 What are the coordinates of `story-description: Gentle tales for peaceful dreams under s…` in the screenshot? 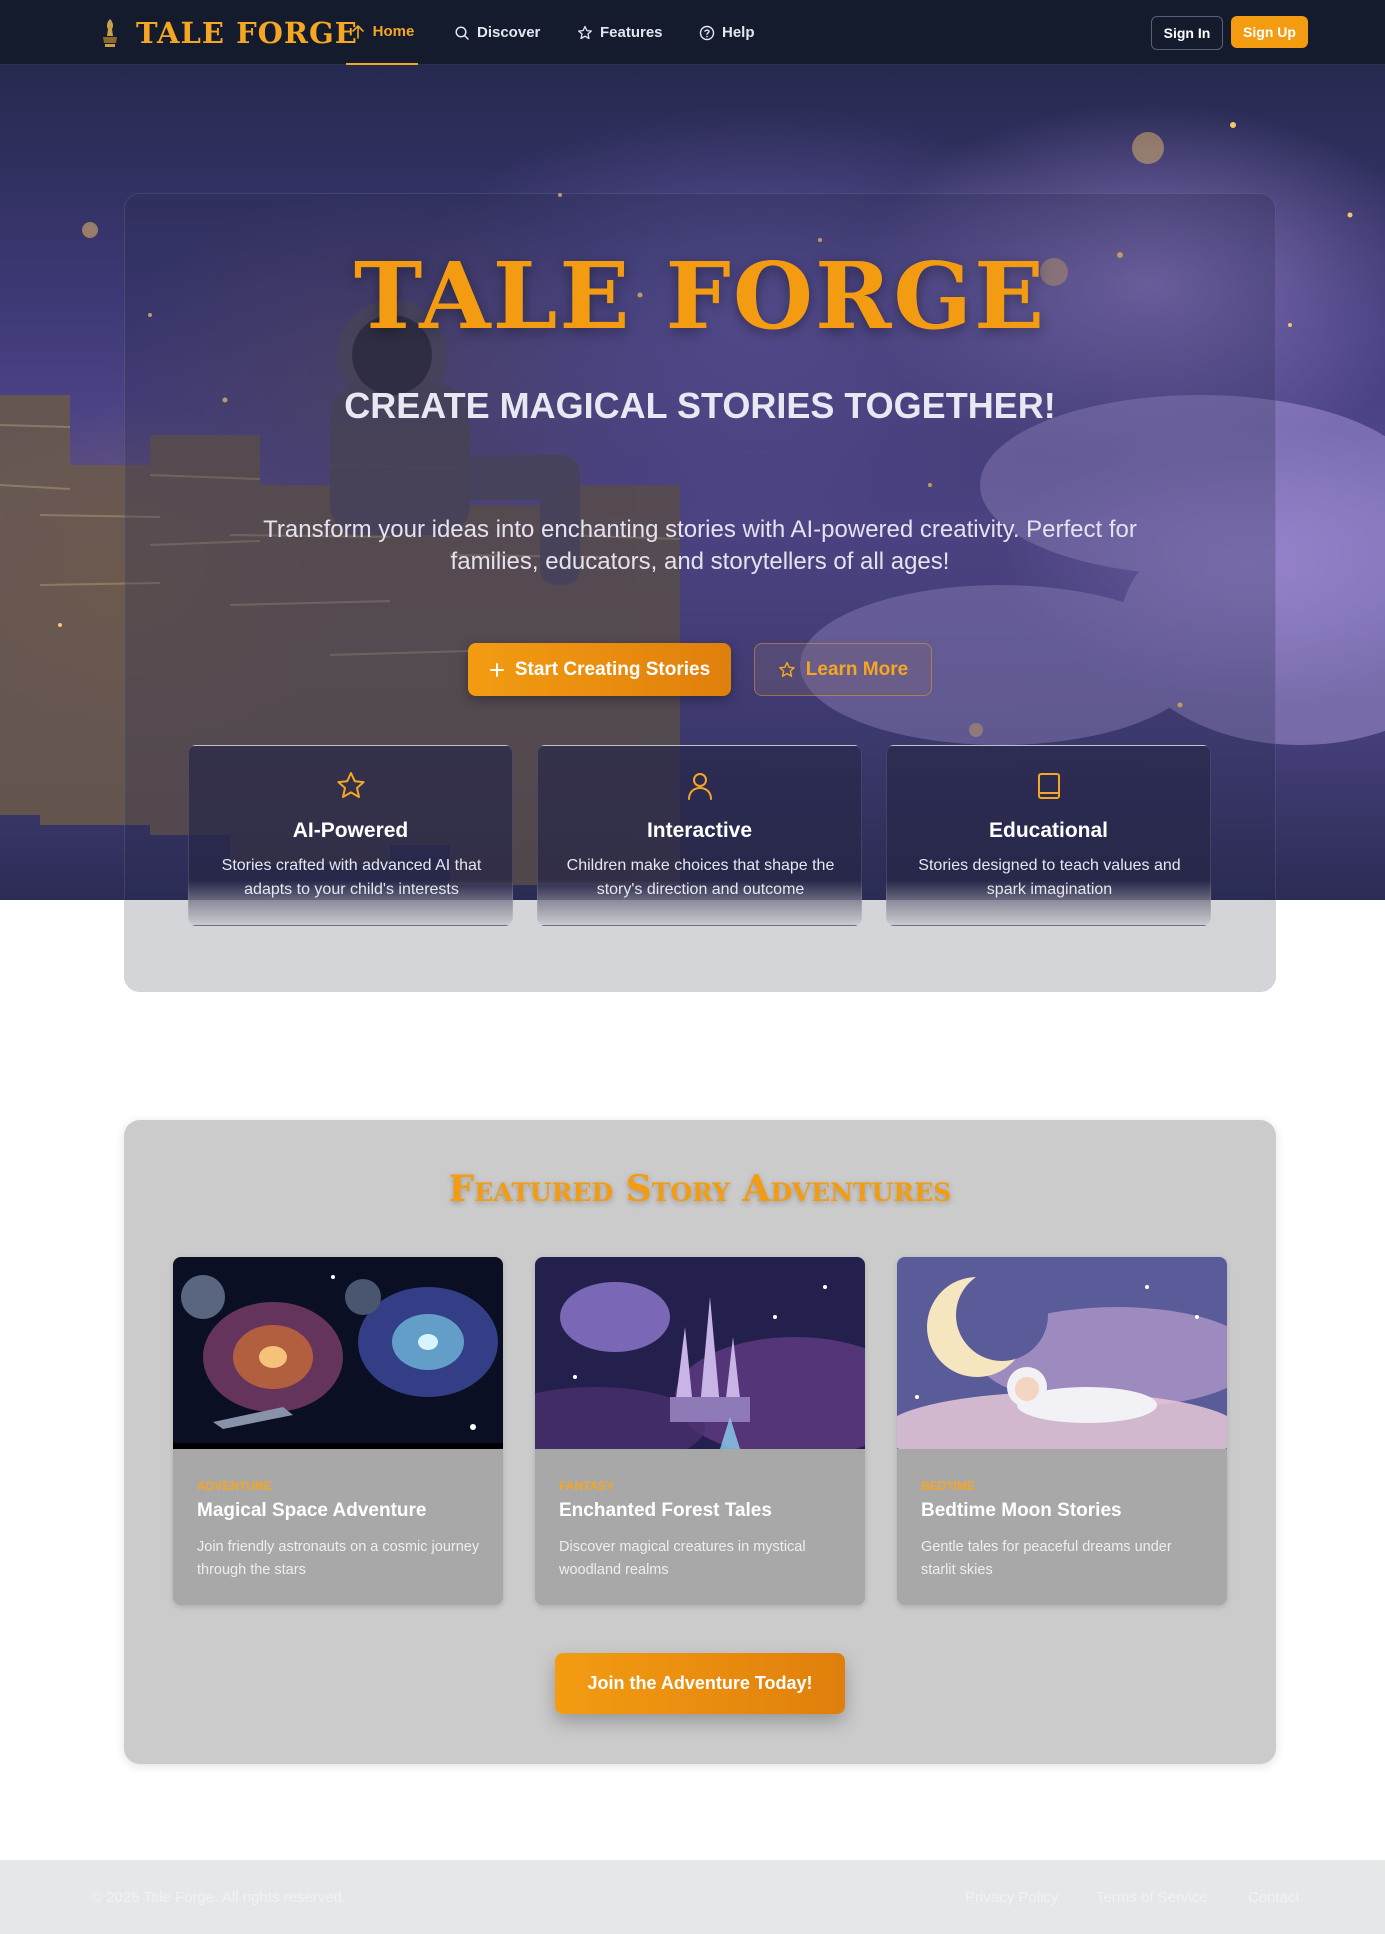 It's located at (1046, 1558).